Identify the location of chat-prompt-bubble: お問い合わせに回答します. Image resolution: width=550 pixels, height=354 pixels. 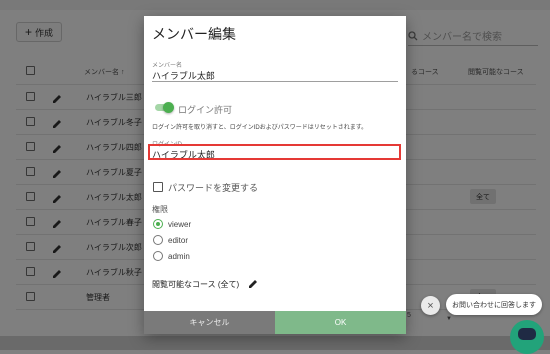
(494, 304).